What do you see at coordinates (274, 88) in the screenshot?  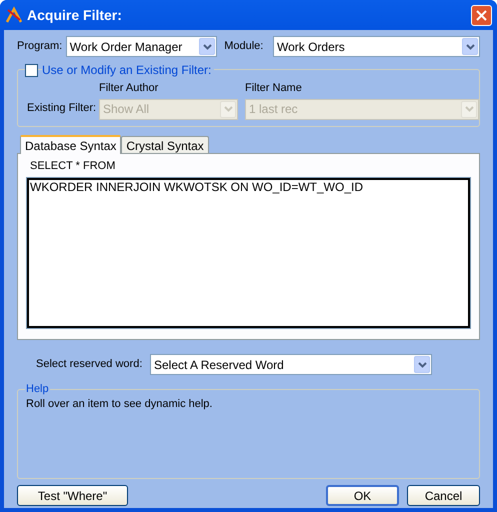 I see `filter-name-label: Filter Name` at bounding box center [274, 88].